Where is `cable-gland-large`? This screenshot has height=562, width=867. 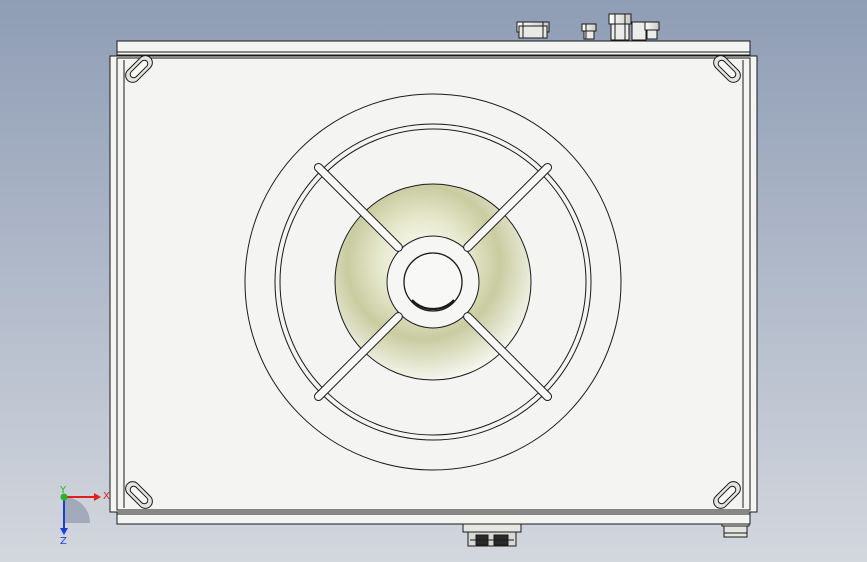 cable-gland-large is located at coordinates (533, 30).